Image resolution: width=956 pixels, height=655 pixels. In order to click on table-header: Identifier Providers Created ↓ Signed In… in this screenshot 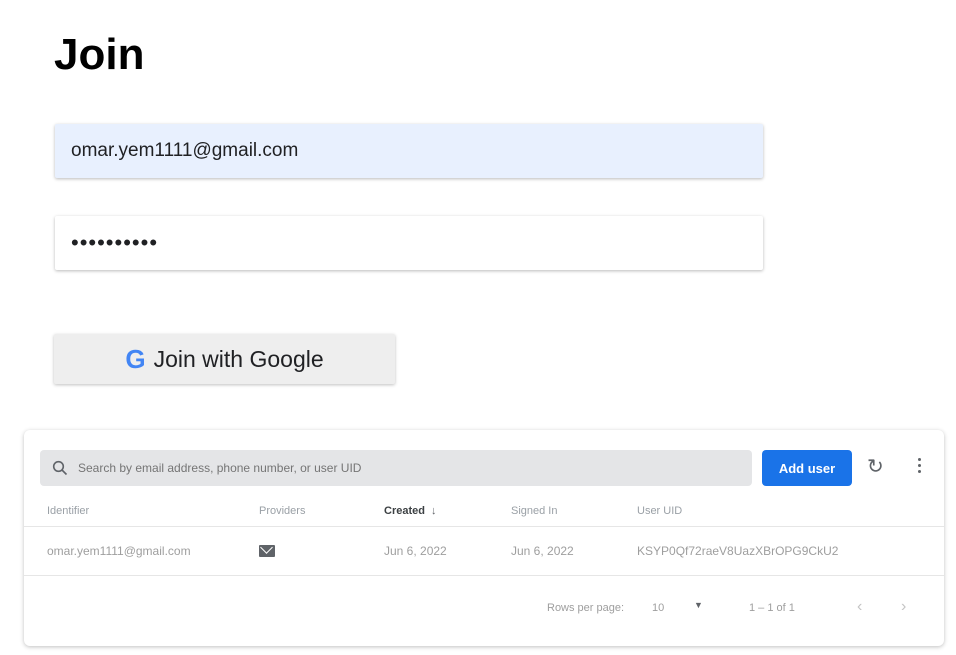, I will do `click(484, 511)`.